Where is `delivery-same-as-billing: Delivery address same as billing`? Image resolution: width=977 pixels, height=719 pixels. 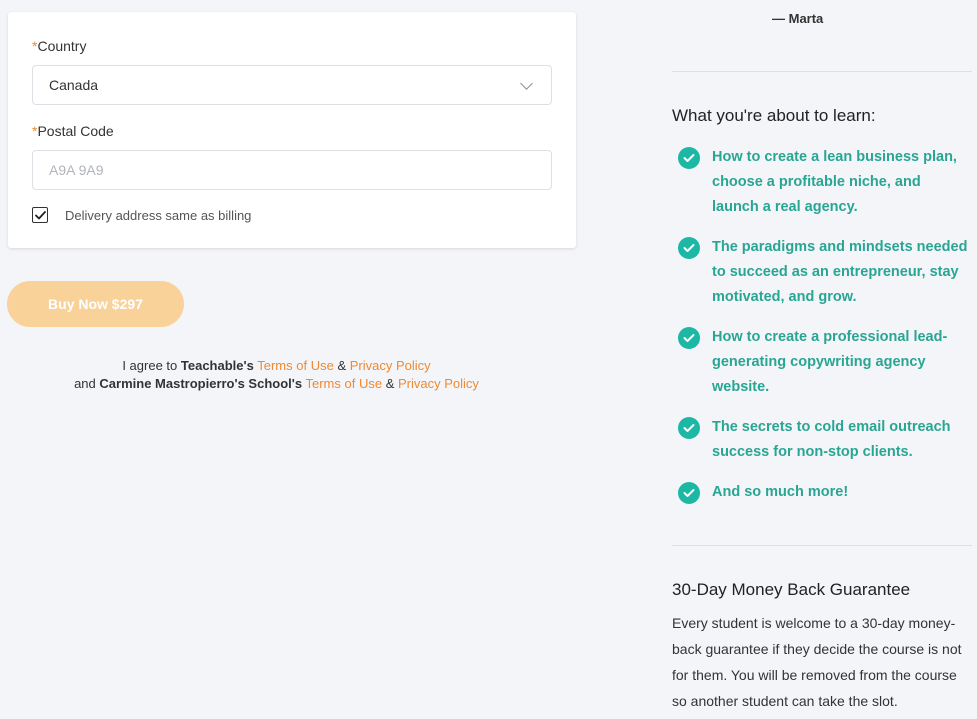 delivery-same-as-billing: Delivery address same as billing is located at coordinates (141, 215).